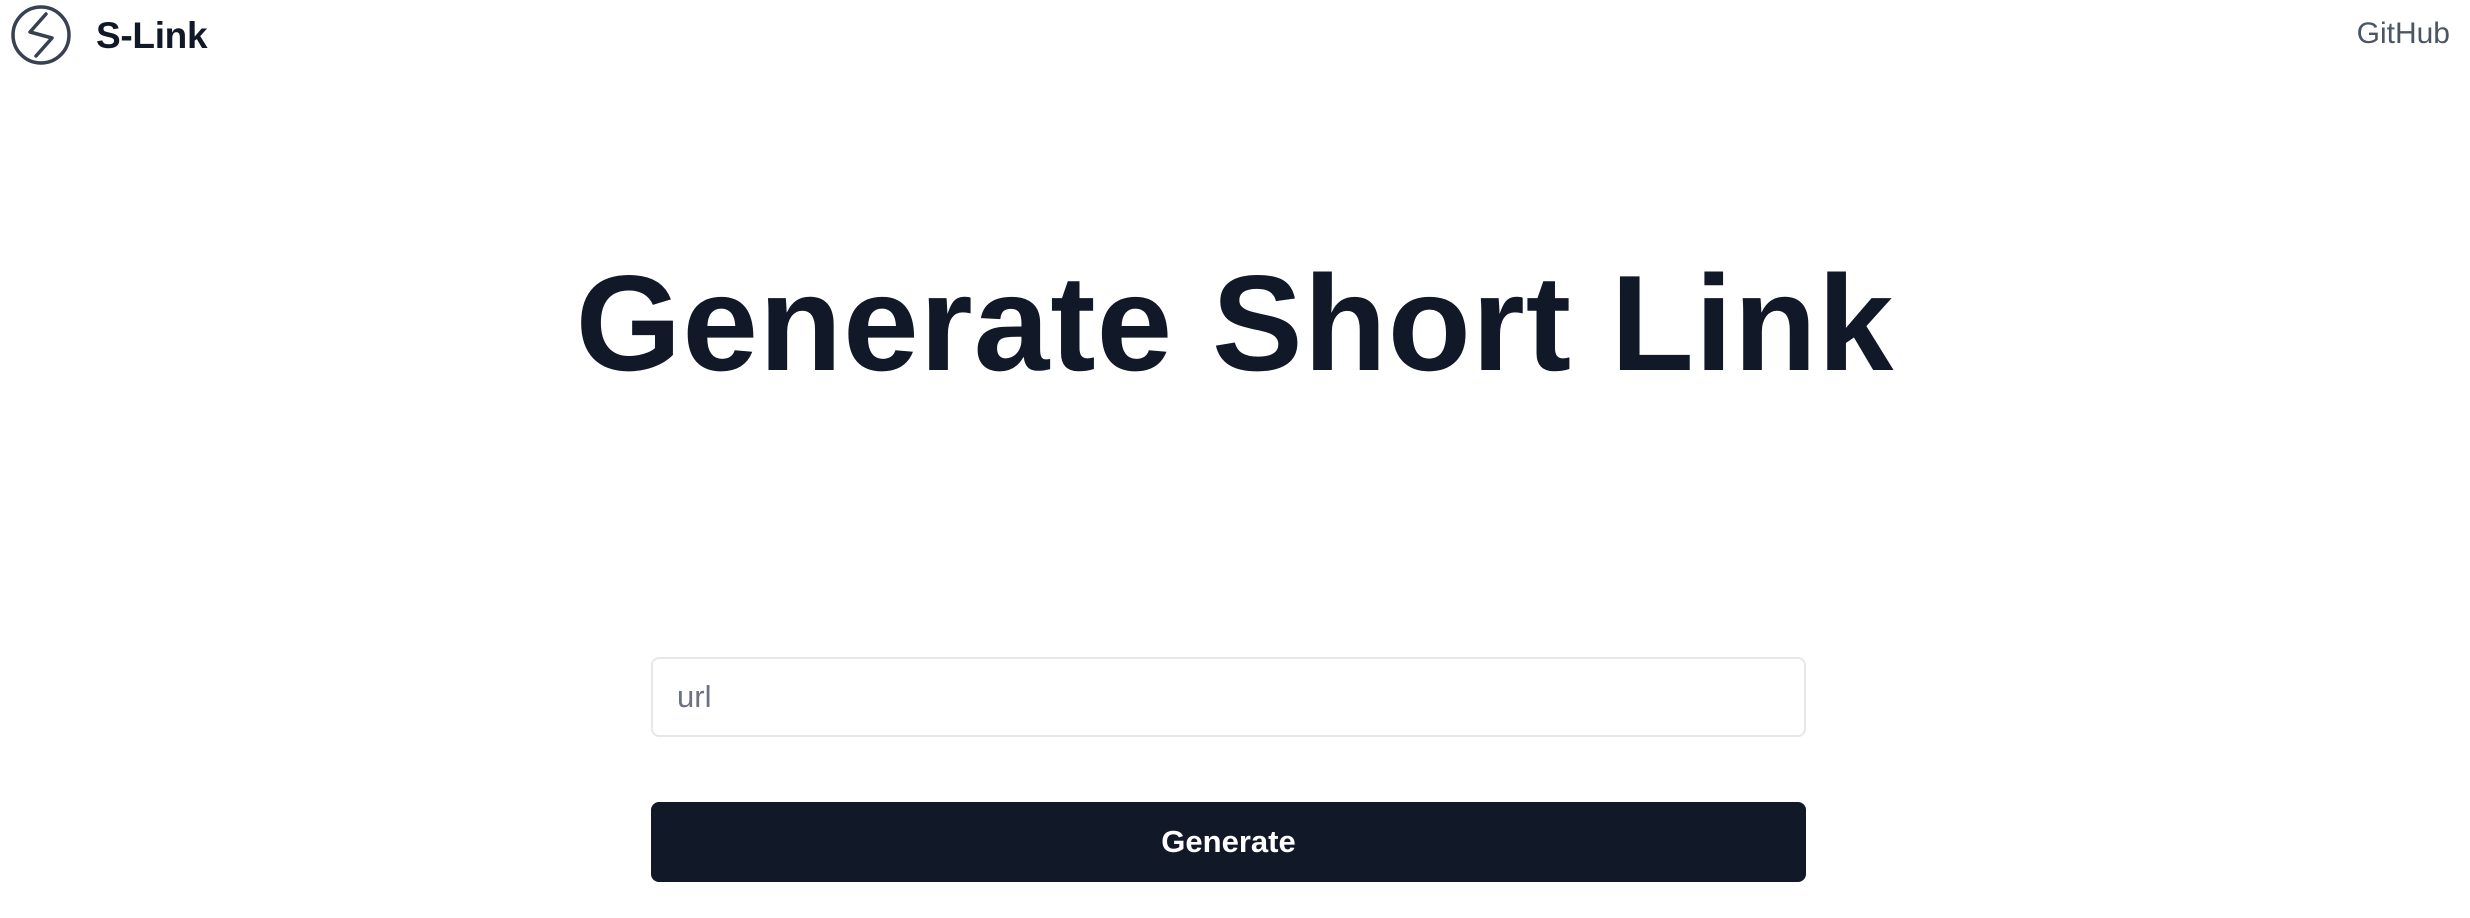 The width and height of the screenshot is (2470, 918). I want to click on brand-name: S-Link, so click(152, 35).